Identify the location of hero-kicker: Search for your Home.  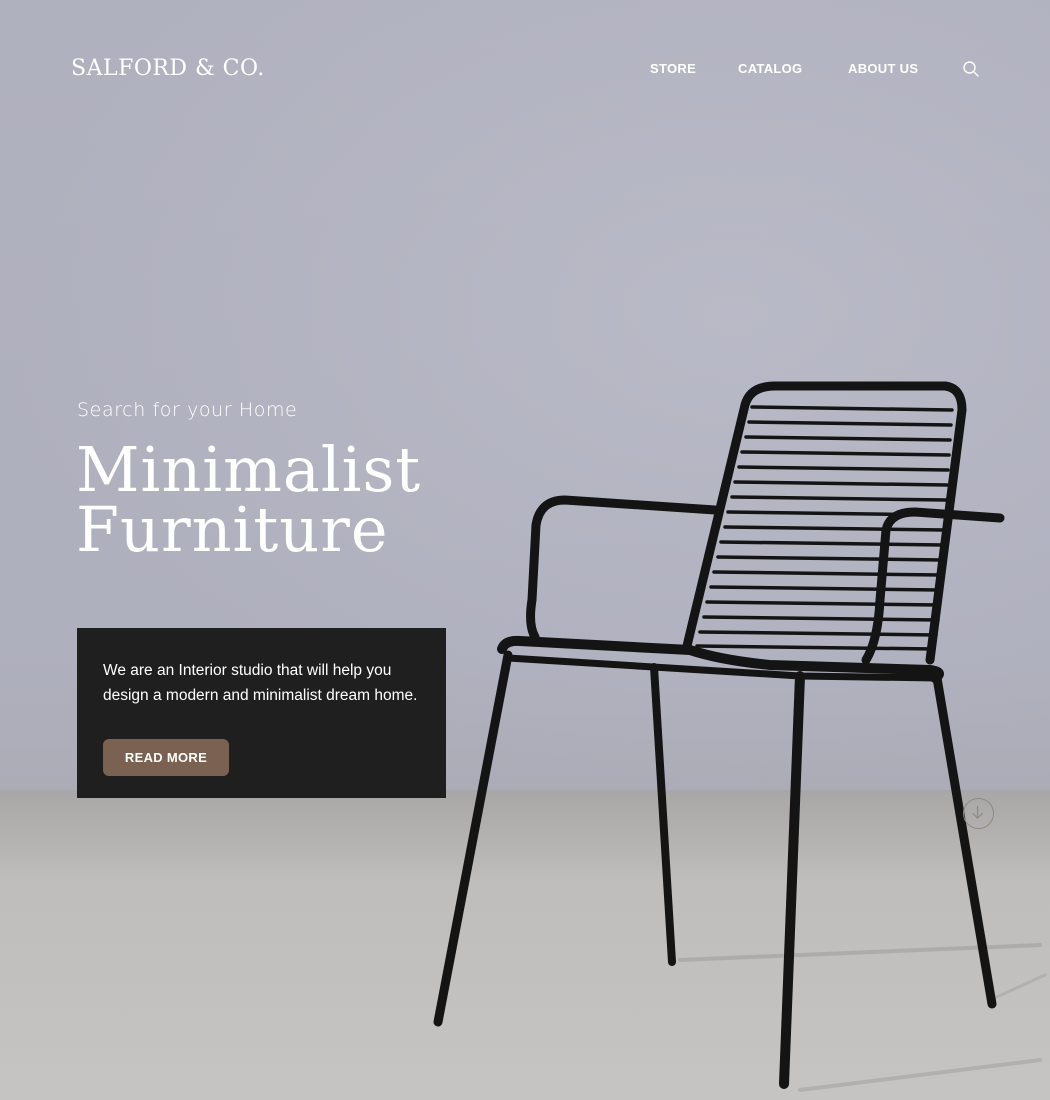
(187, 410).